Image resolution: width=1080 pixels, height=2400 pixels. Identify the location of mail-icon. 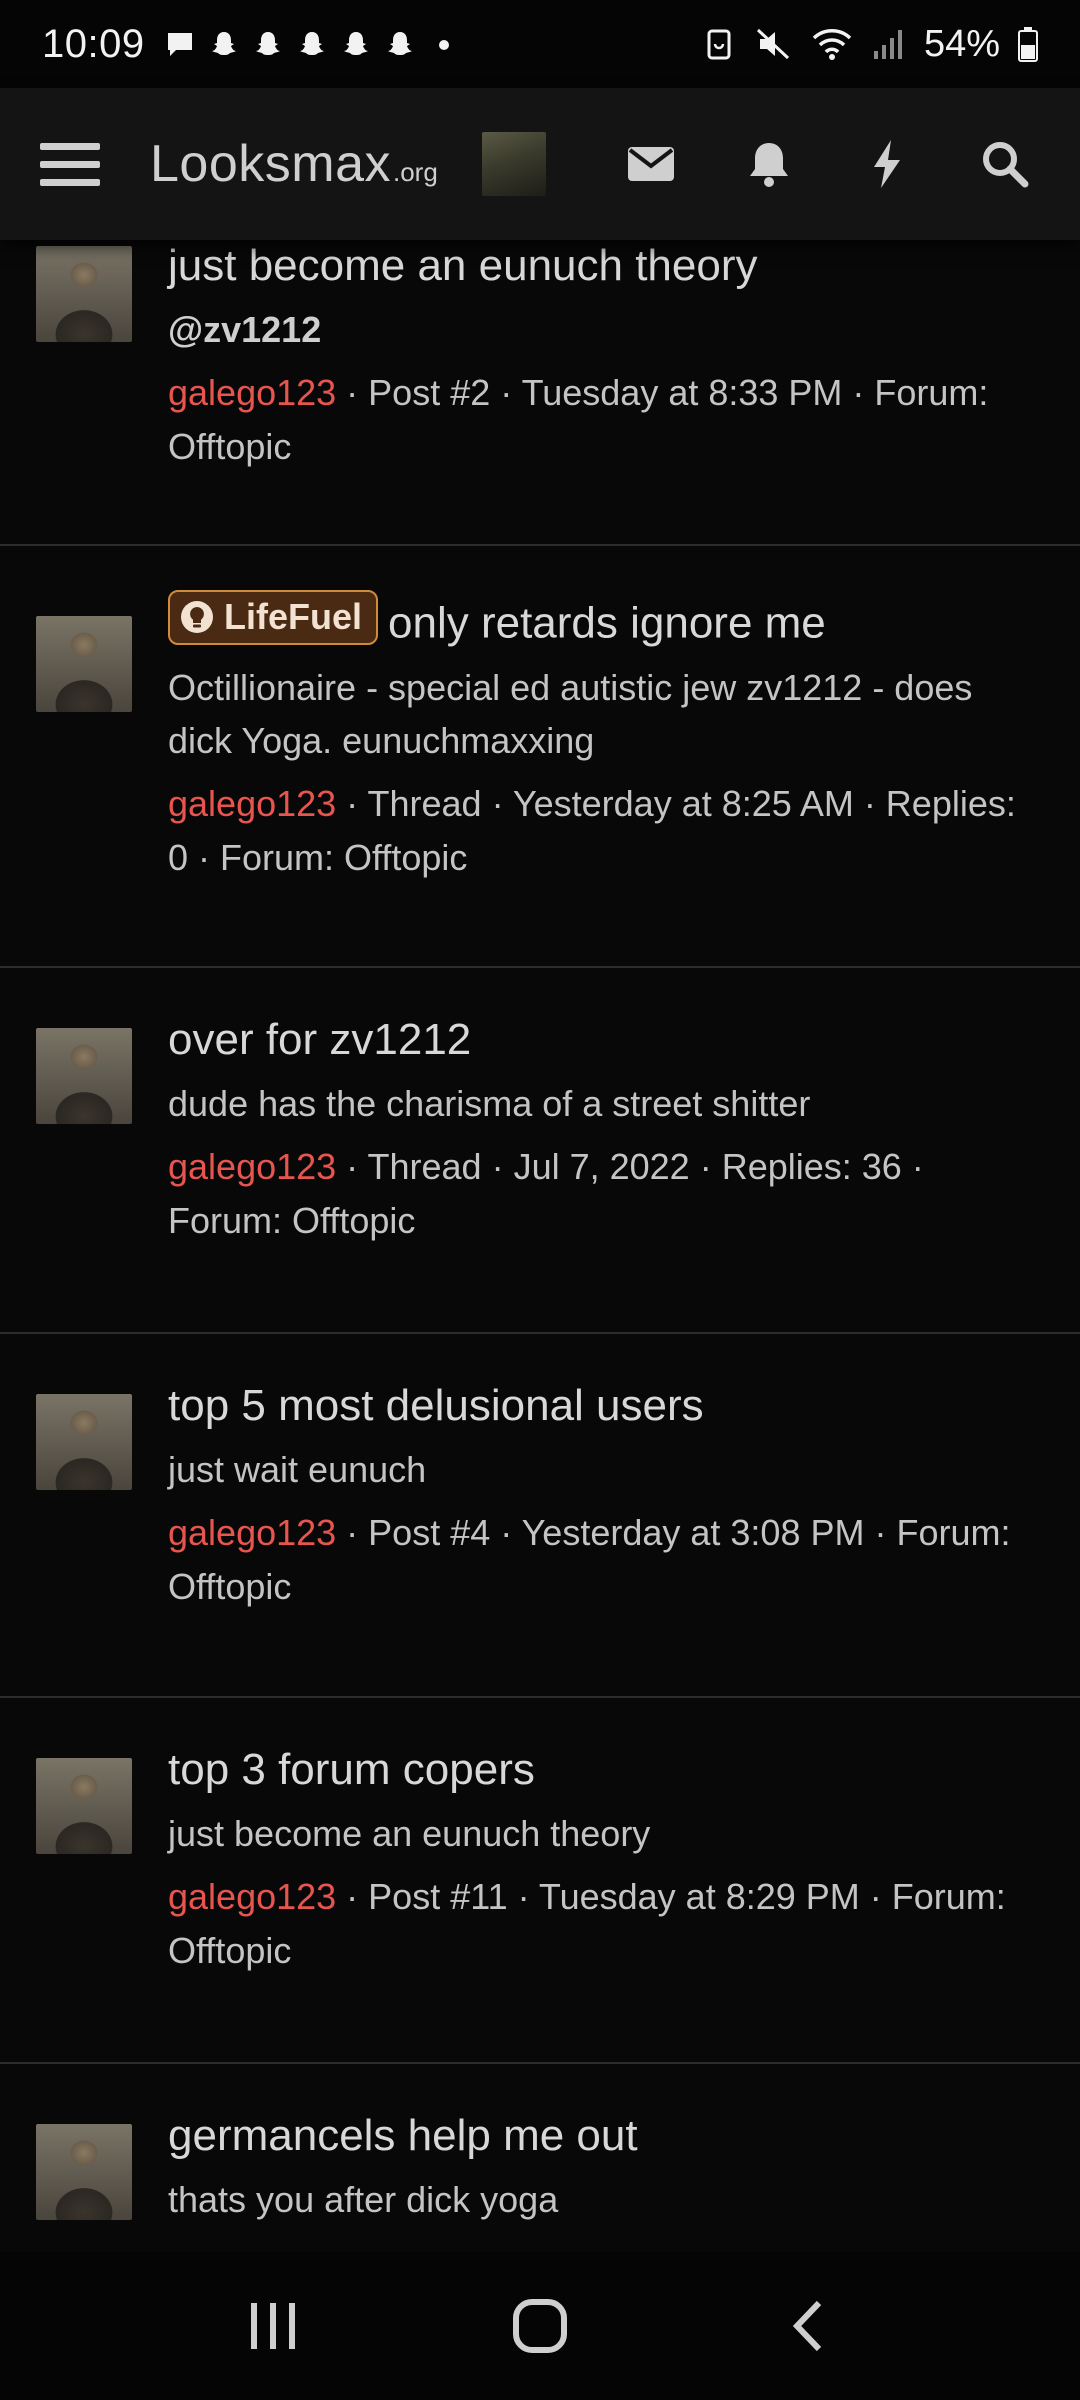
(651, 164).